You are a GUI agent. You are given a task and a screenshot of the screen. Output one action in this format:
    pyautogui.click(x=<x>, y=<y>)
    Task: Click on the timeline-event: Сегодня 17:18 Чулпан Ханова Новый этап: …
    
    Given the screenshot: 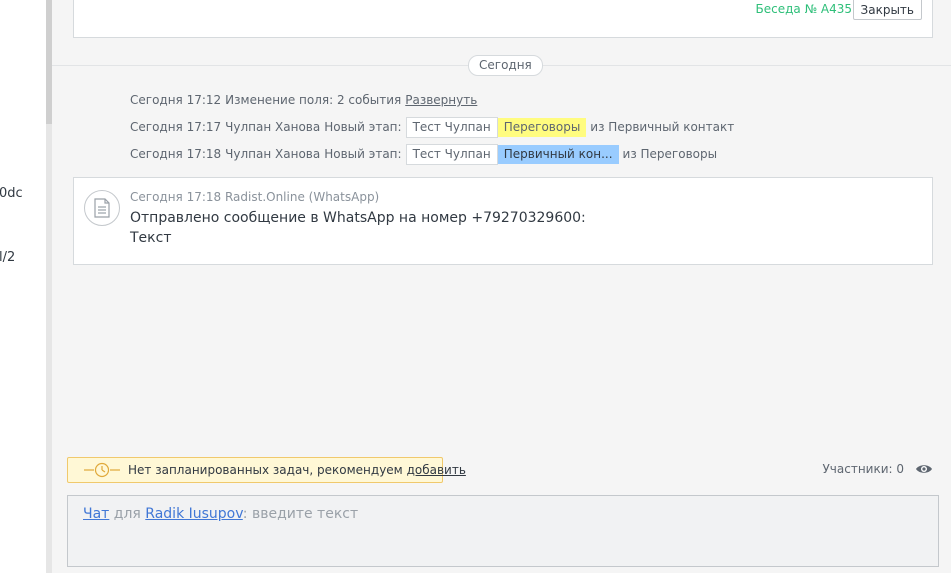 What is the action you would take?
    pyautogui.click(x=424, y=154)
    